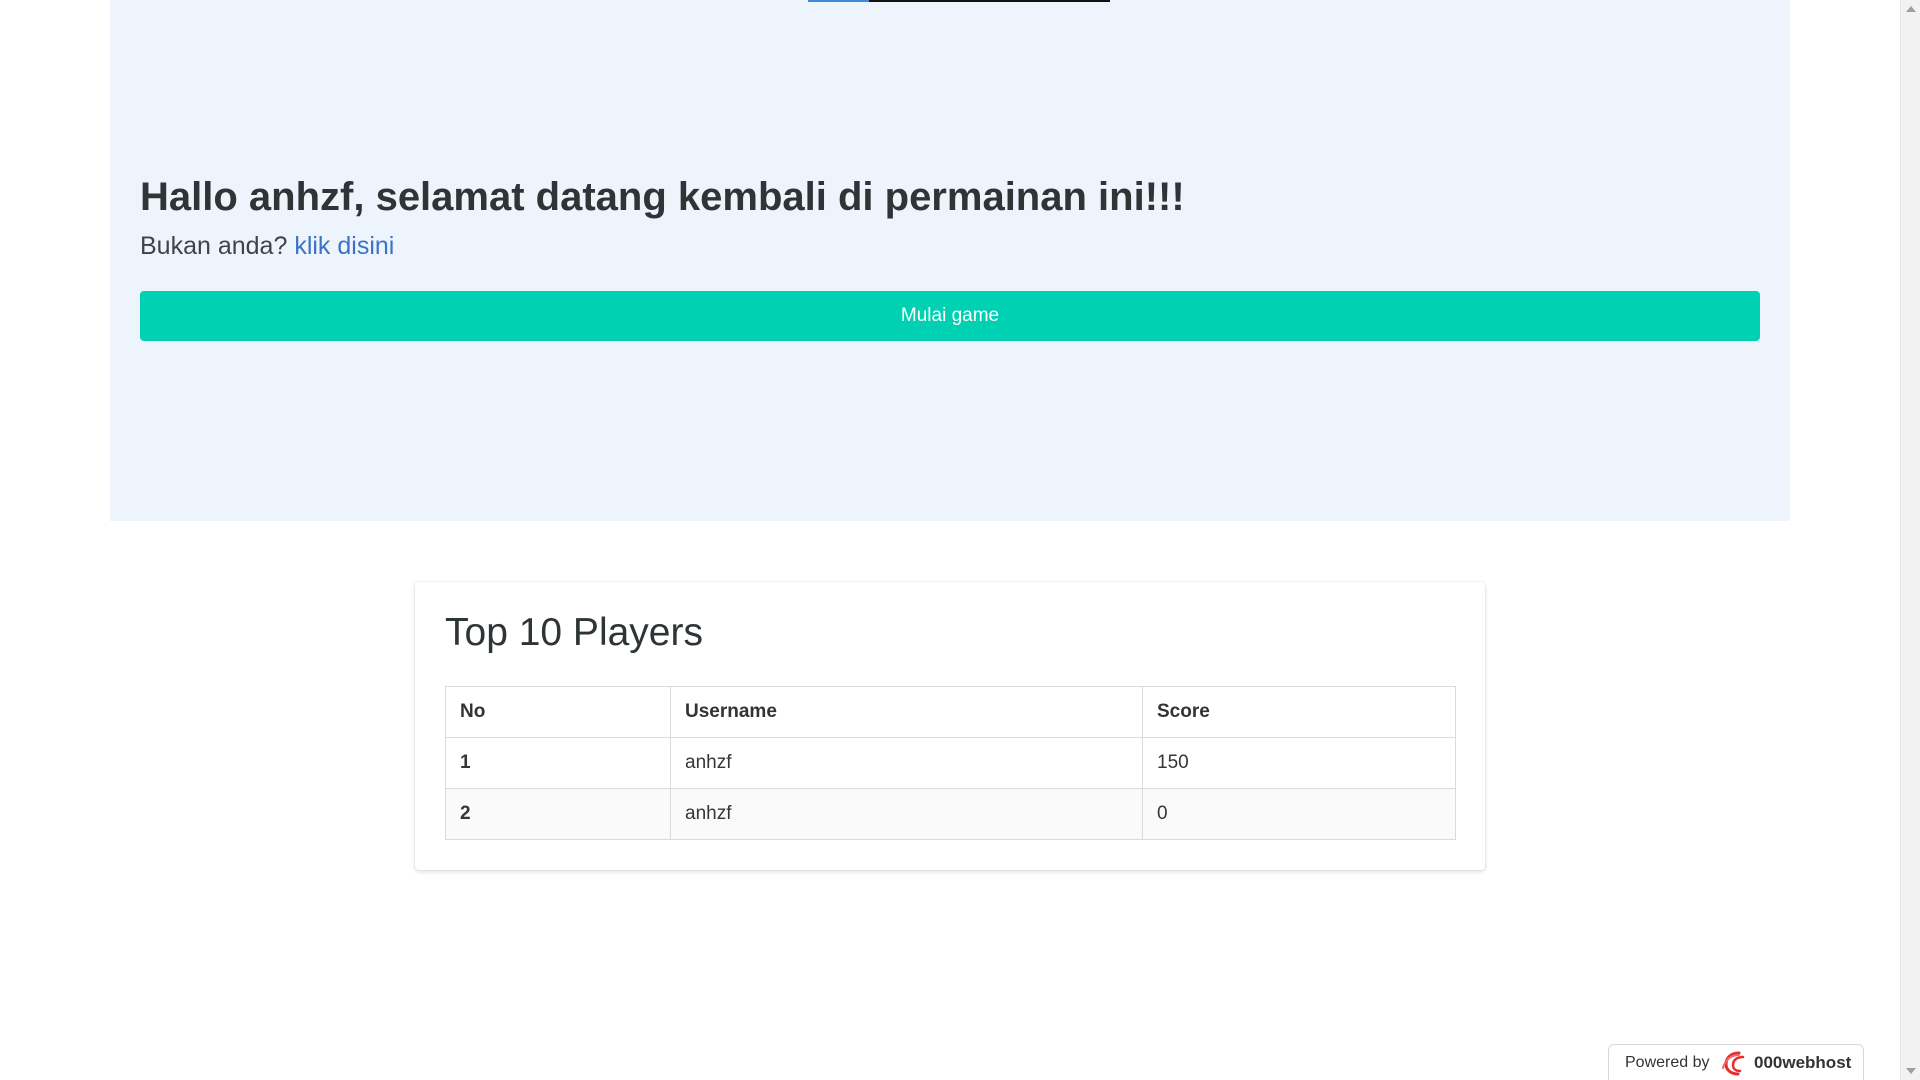 This screenshot has height=1080, width=1920. I want to click on powered-by-badge: Powered by 000webhost, so click(1736, 1062).